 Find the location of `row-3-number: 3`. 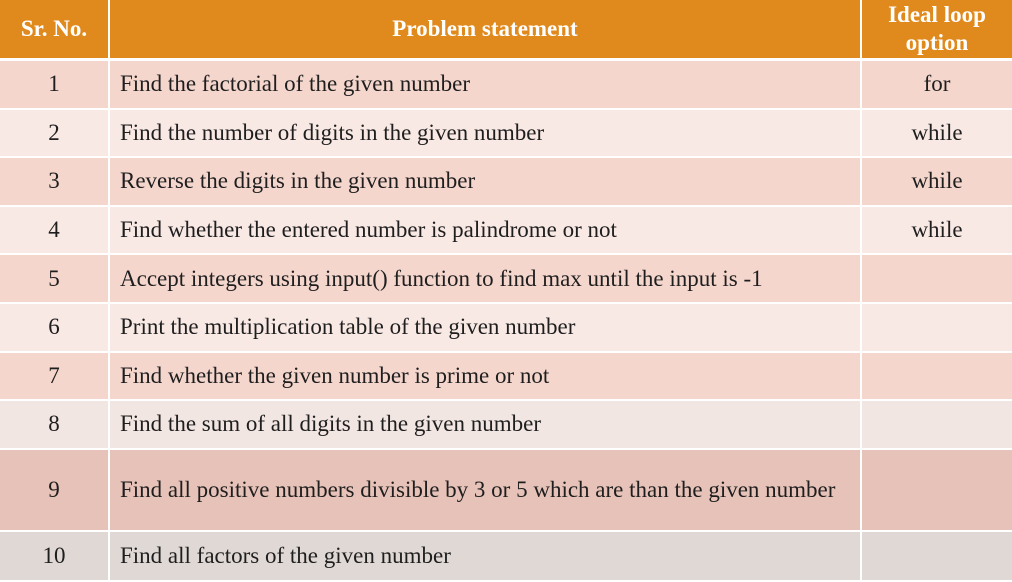

row-3-number: 3 is located at coordinates (55, 182).